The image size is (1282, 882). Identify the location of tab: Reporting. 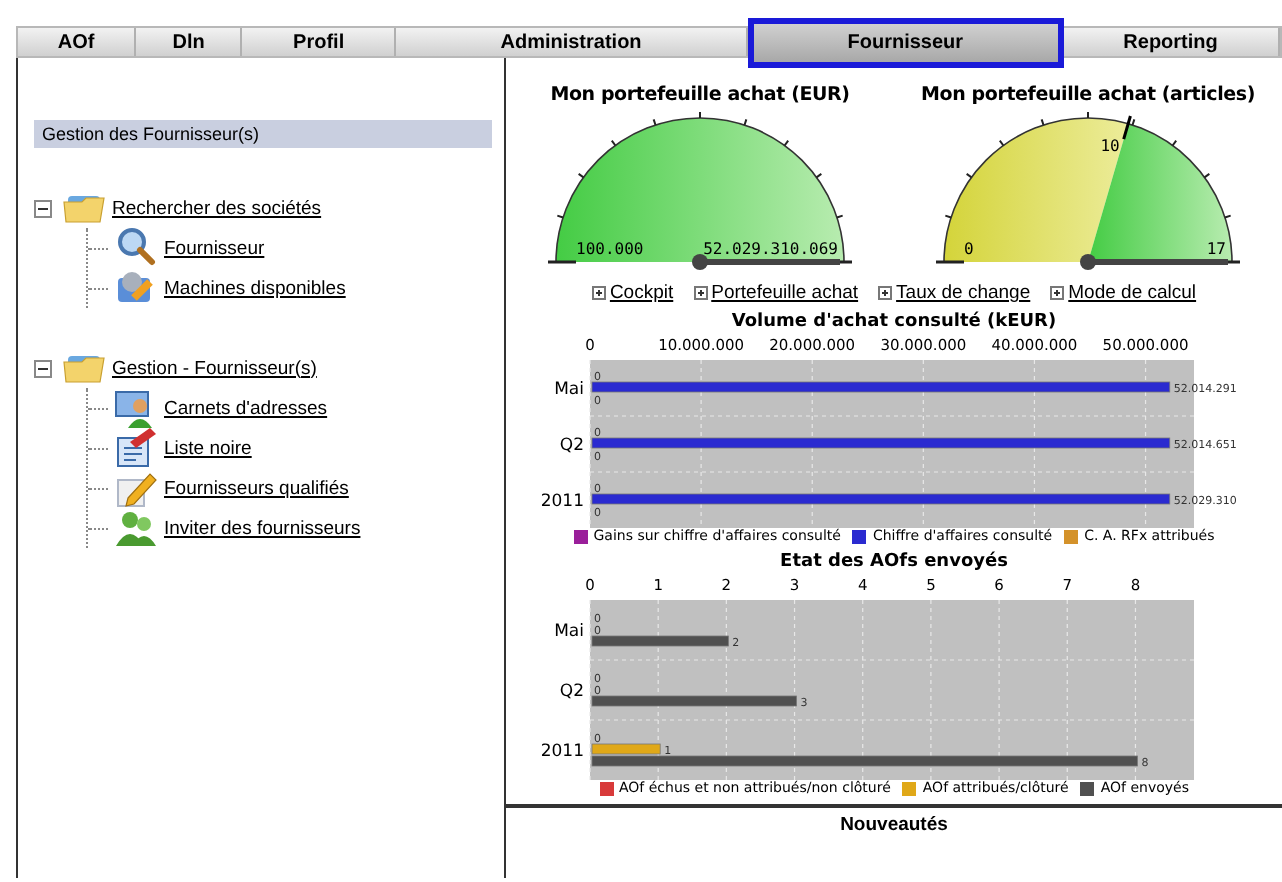
(1171, 42).